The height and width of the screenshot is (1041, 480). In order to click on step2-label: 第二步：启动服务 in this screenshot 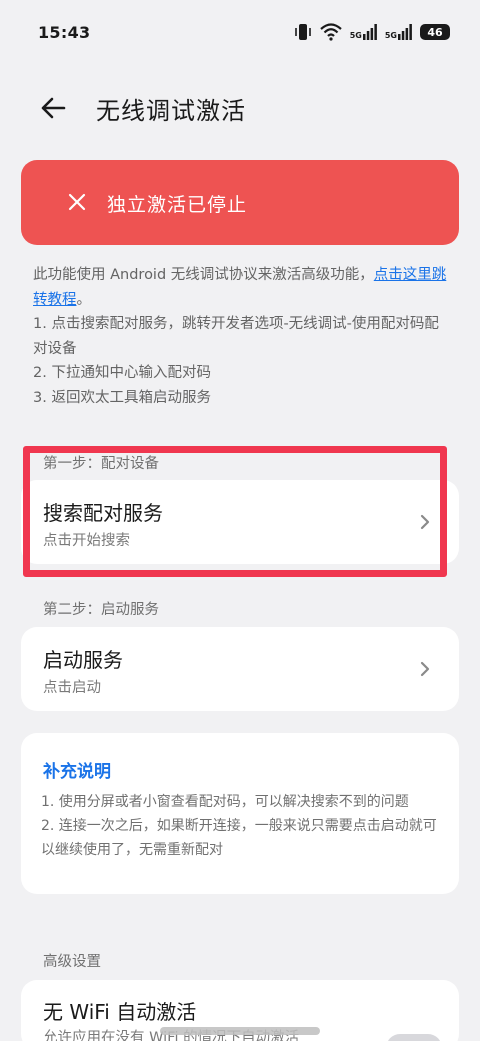, I will do `click(101, 610)`.